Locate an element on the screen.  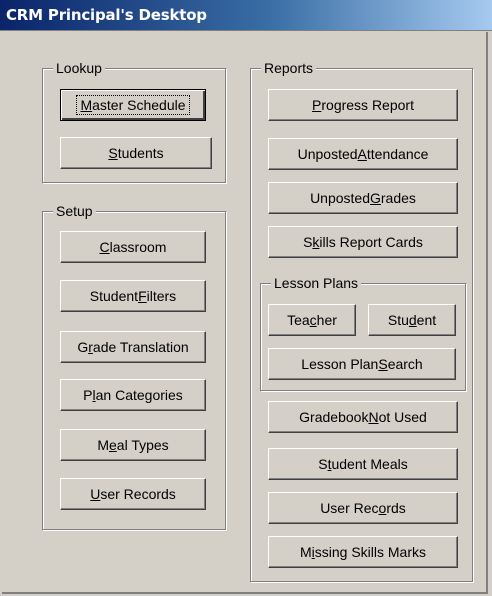
meal-types-button: Me al Types is located at coordinates (133, 445).